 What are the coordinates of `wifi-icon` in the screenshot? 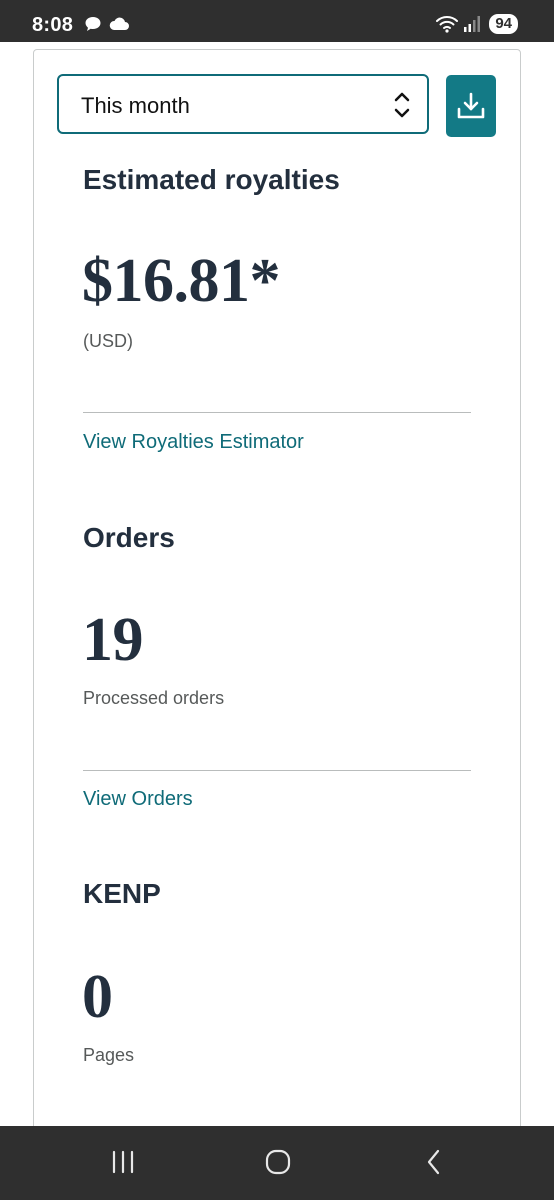 It's located at (447, 24).